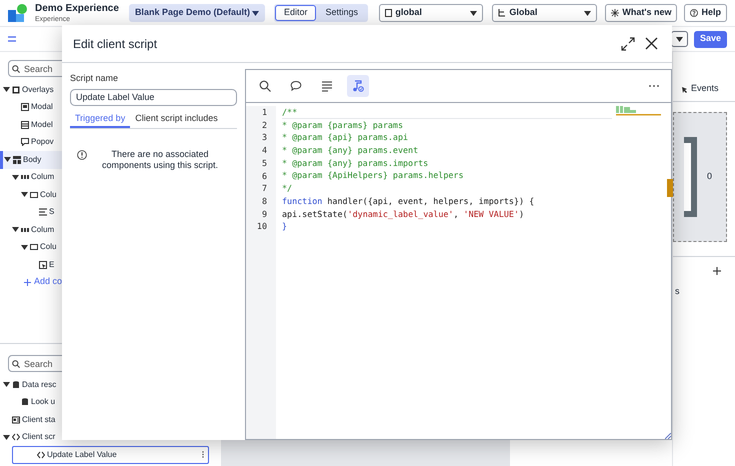 The height and width of the screenshot is (466, 735). Describe the element at coordinates (264, 201) in the screenshot. I see `line-number: 8` at that location.